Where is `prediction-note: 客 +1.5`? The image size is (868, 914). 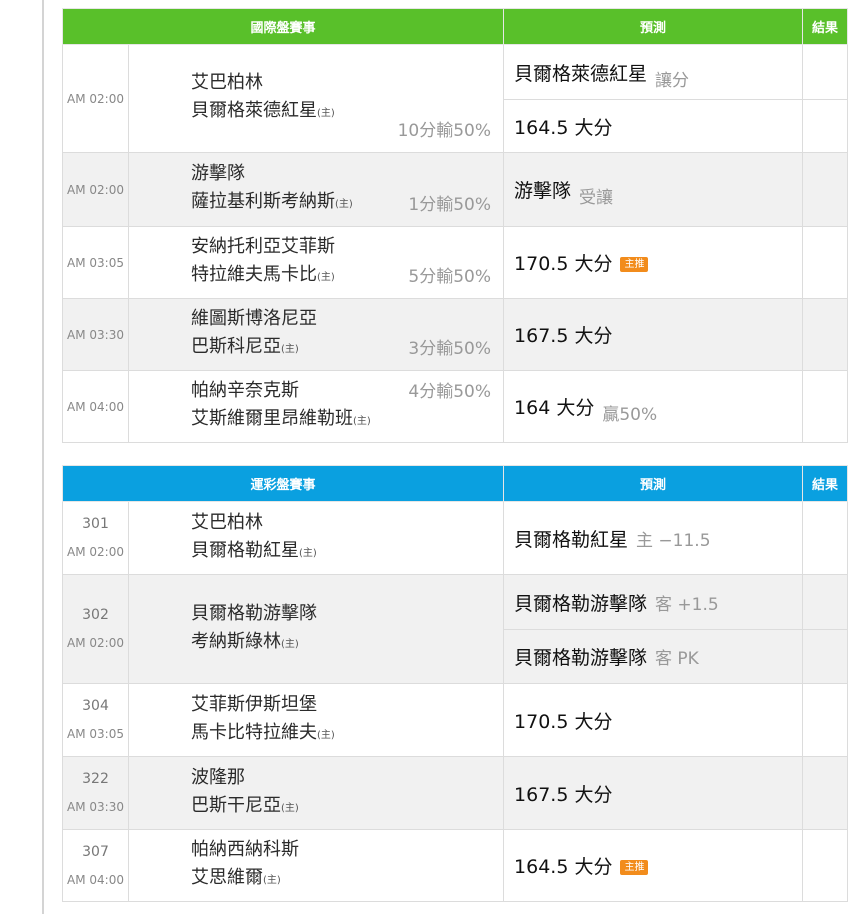
prediction-note: 客 +1.5 is located at coordinates (687, 604).